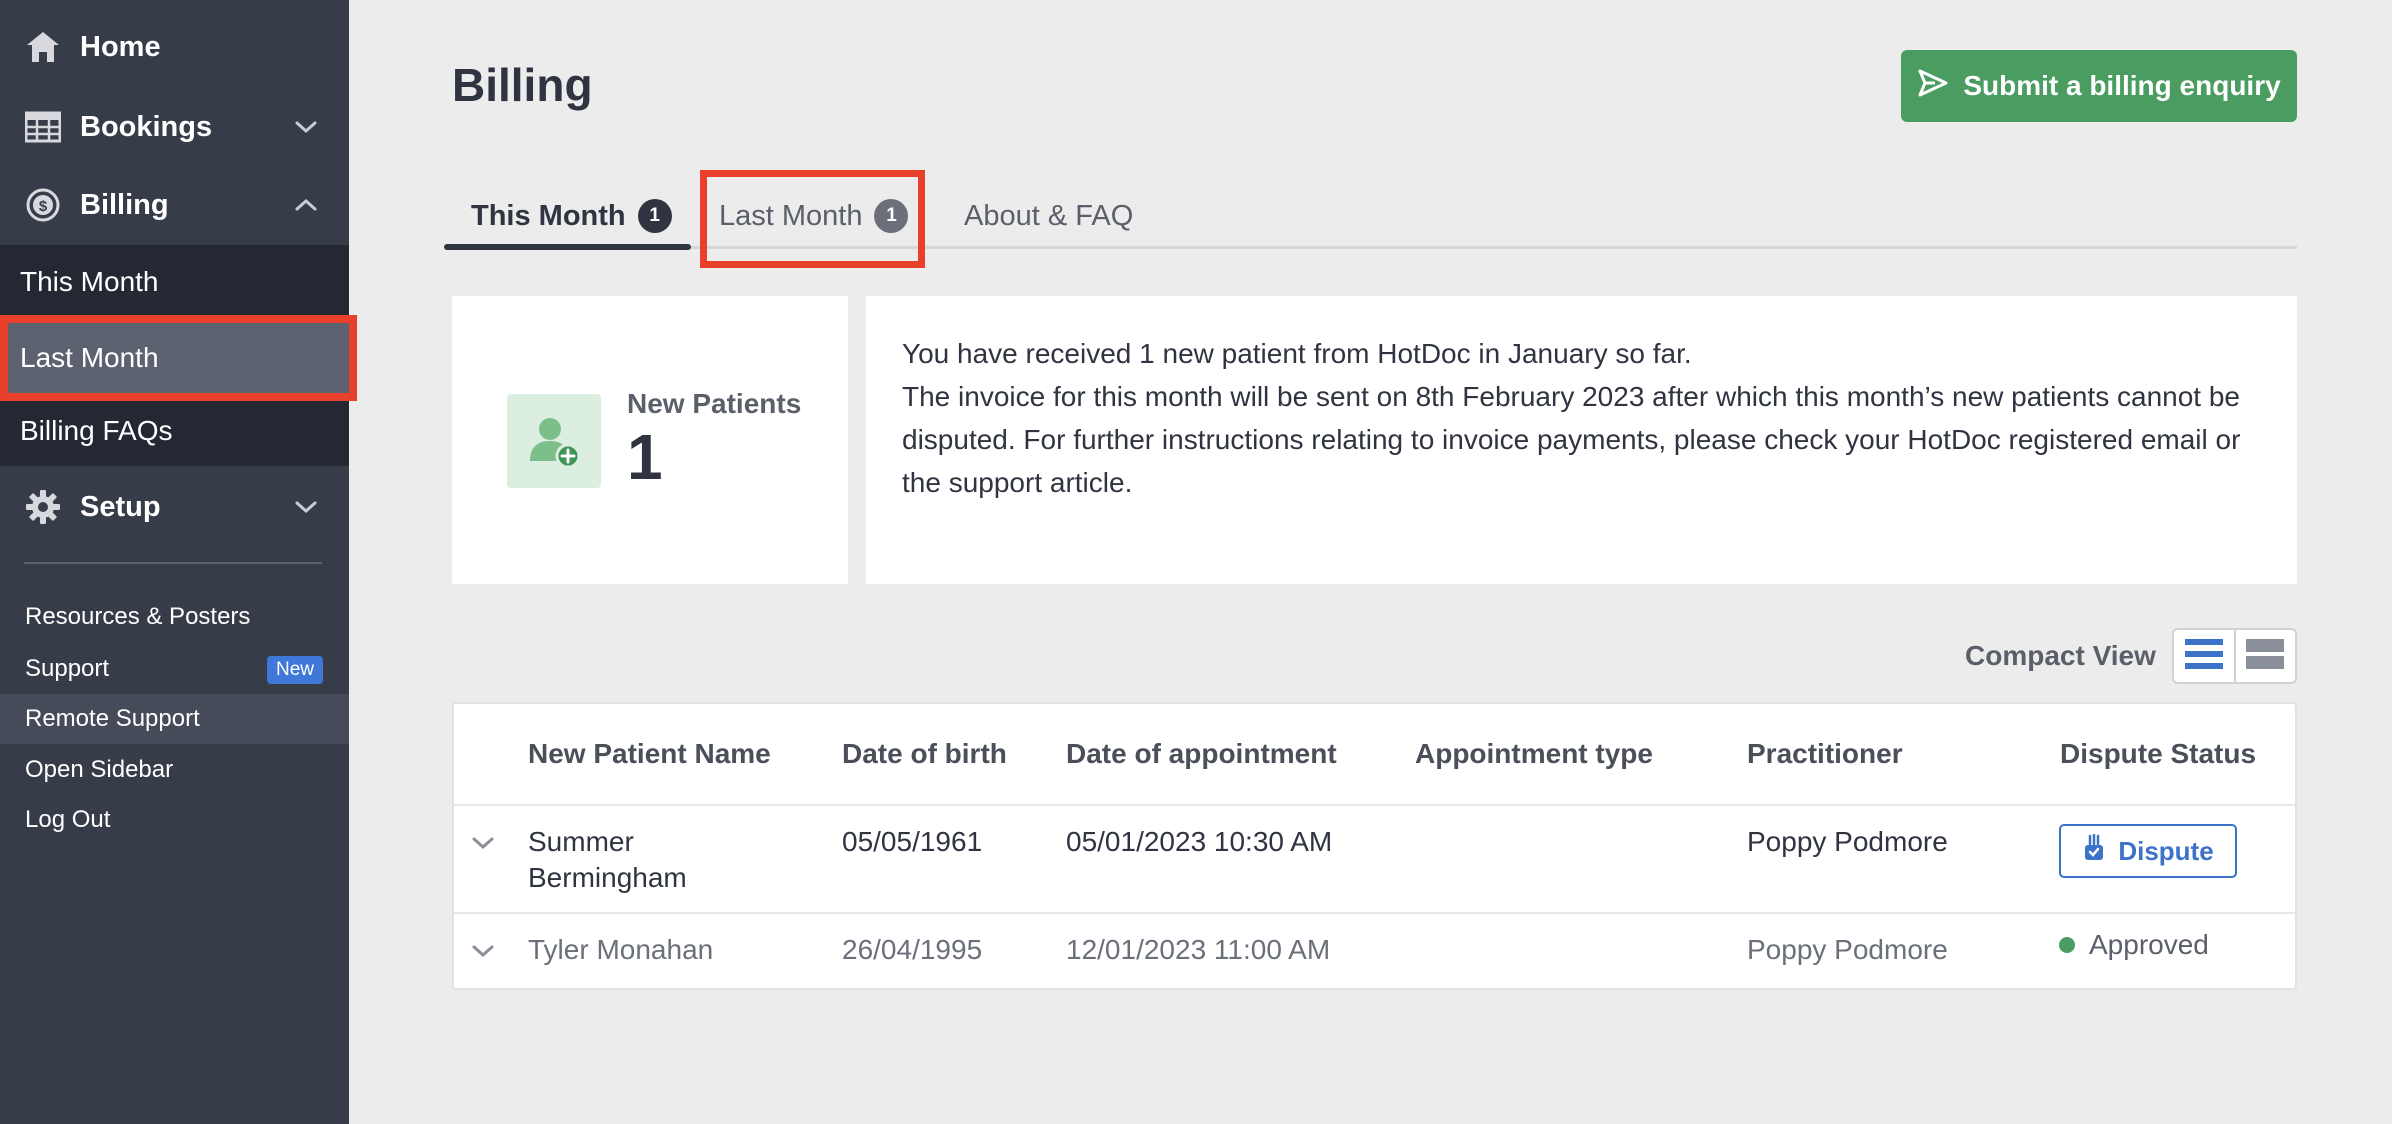  Describe the element at coordinates (124, 204) in the screenshot. I see `sidebar-item-label: Billing` at that location.